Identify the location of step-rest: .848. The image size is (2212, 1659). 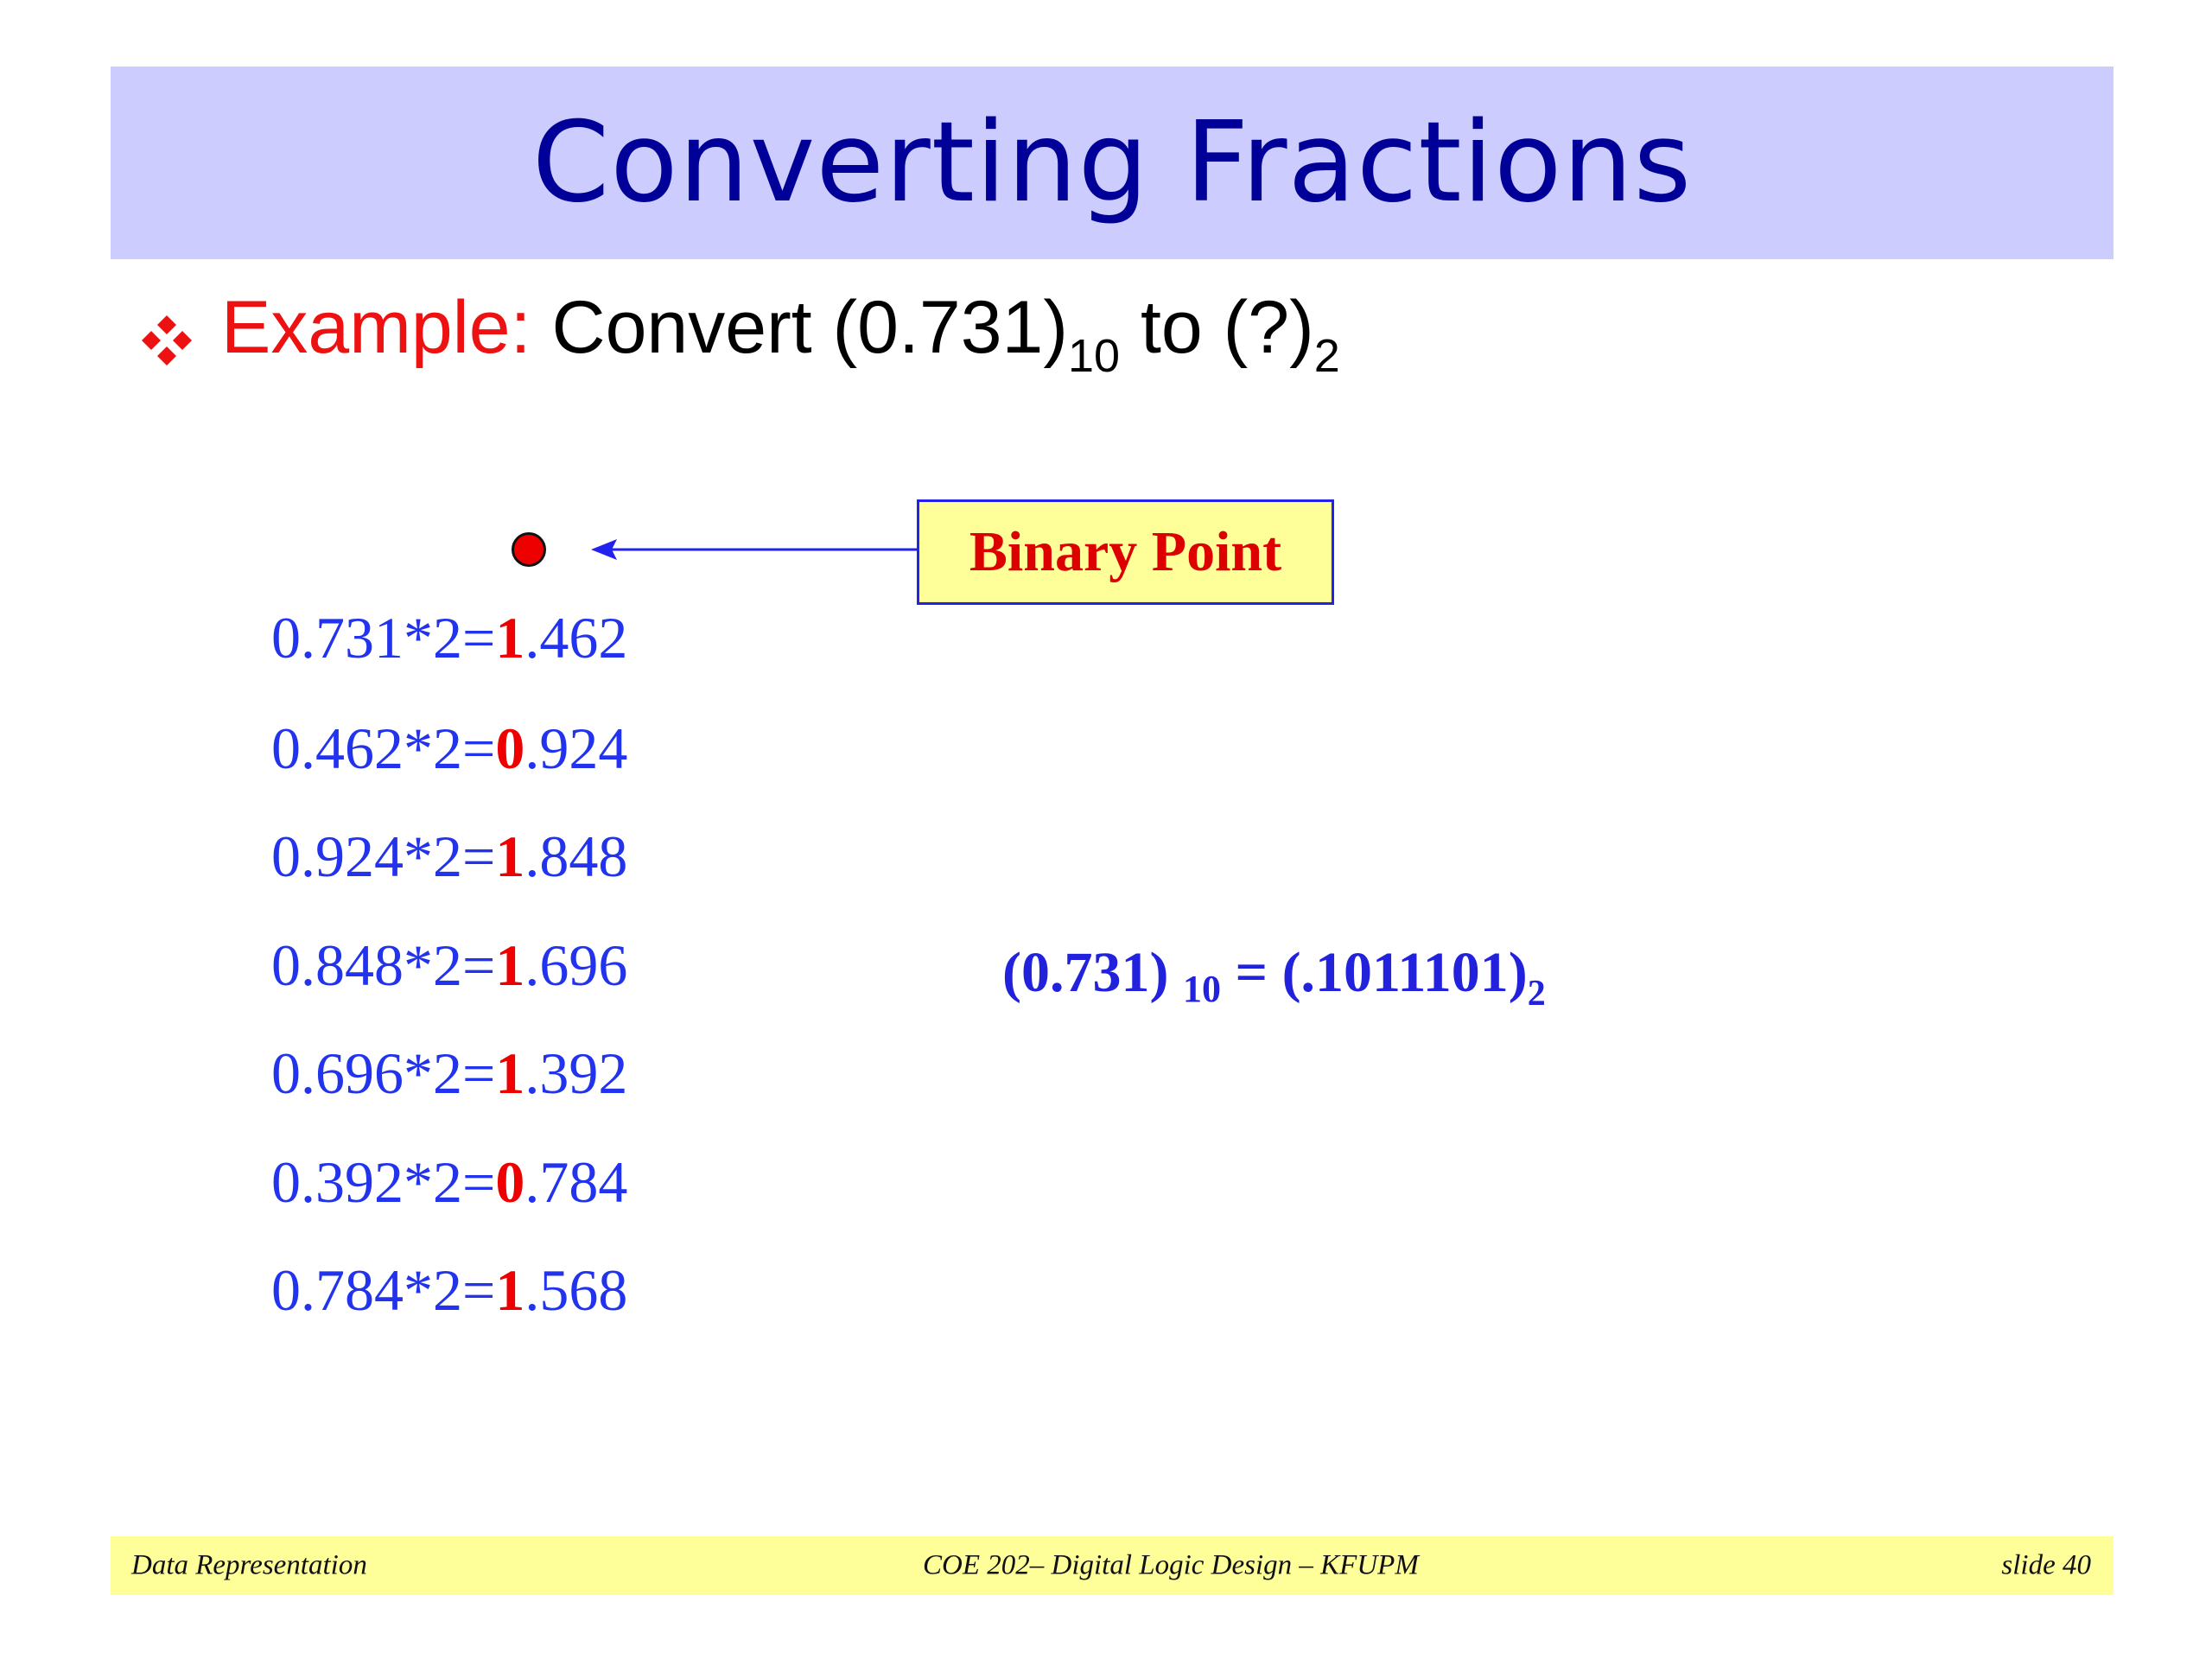
(576, 856).